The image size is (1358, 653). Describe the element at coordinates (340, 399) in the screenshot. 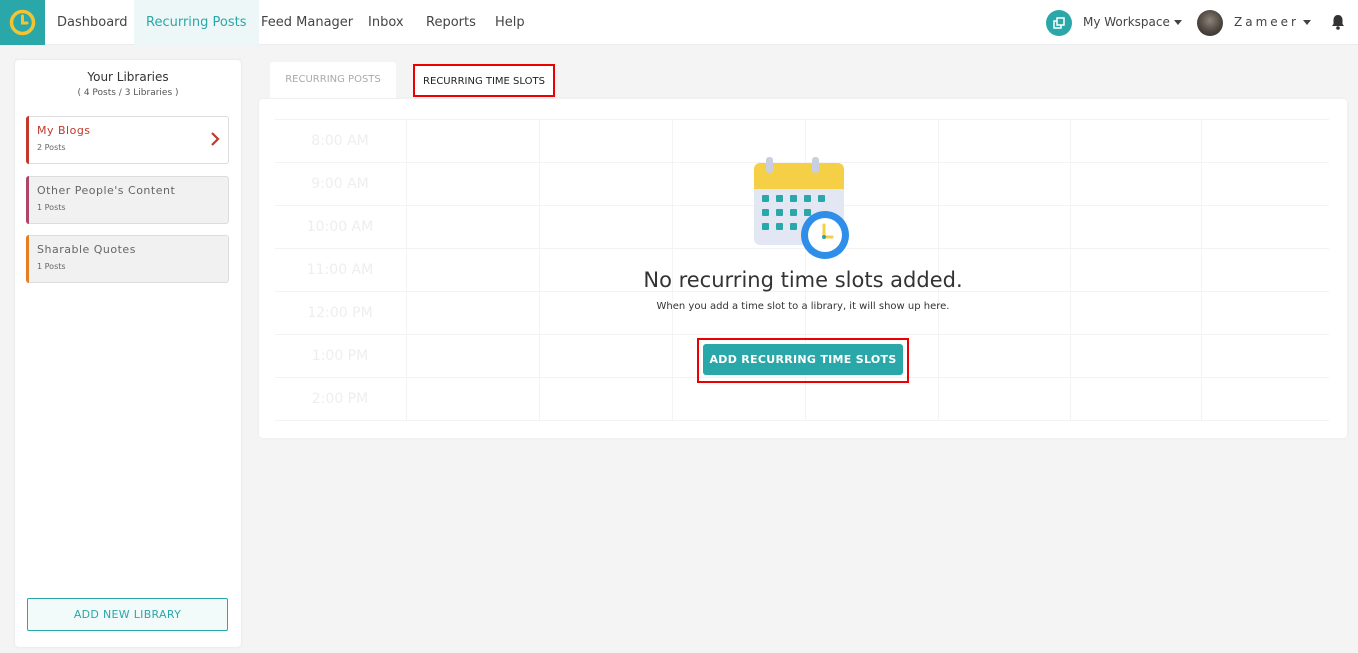

I see `time-label: 2:00 PM` at that location.